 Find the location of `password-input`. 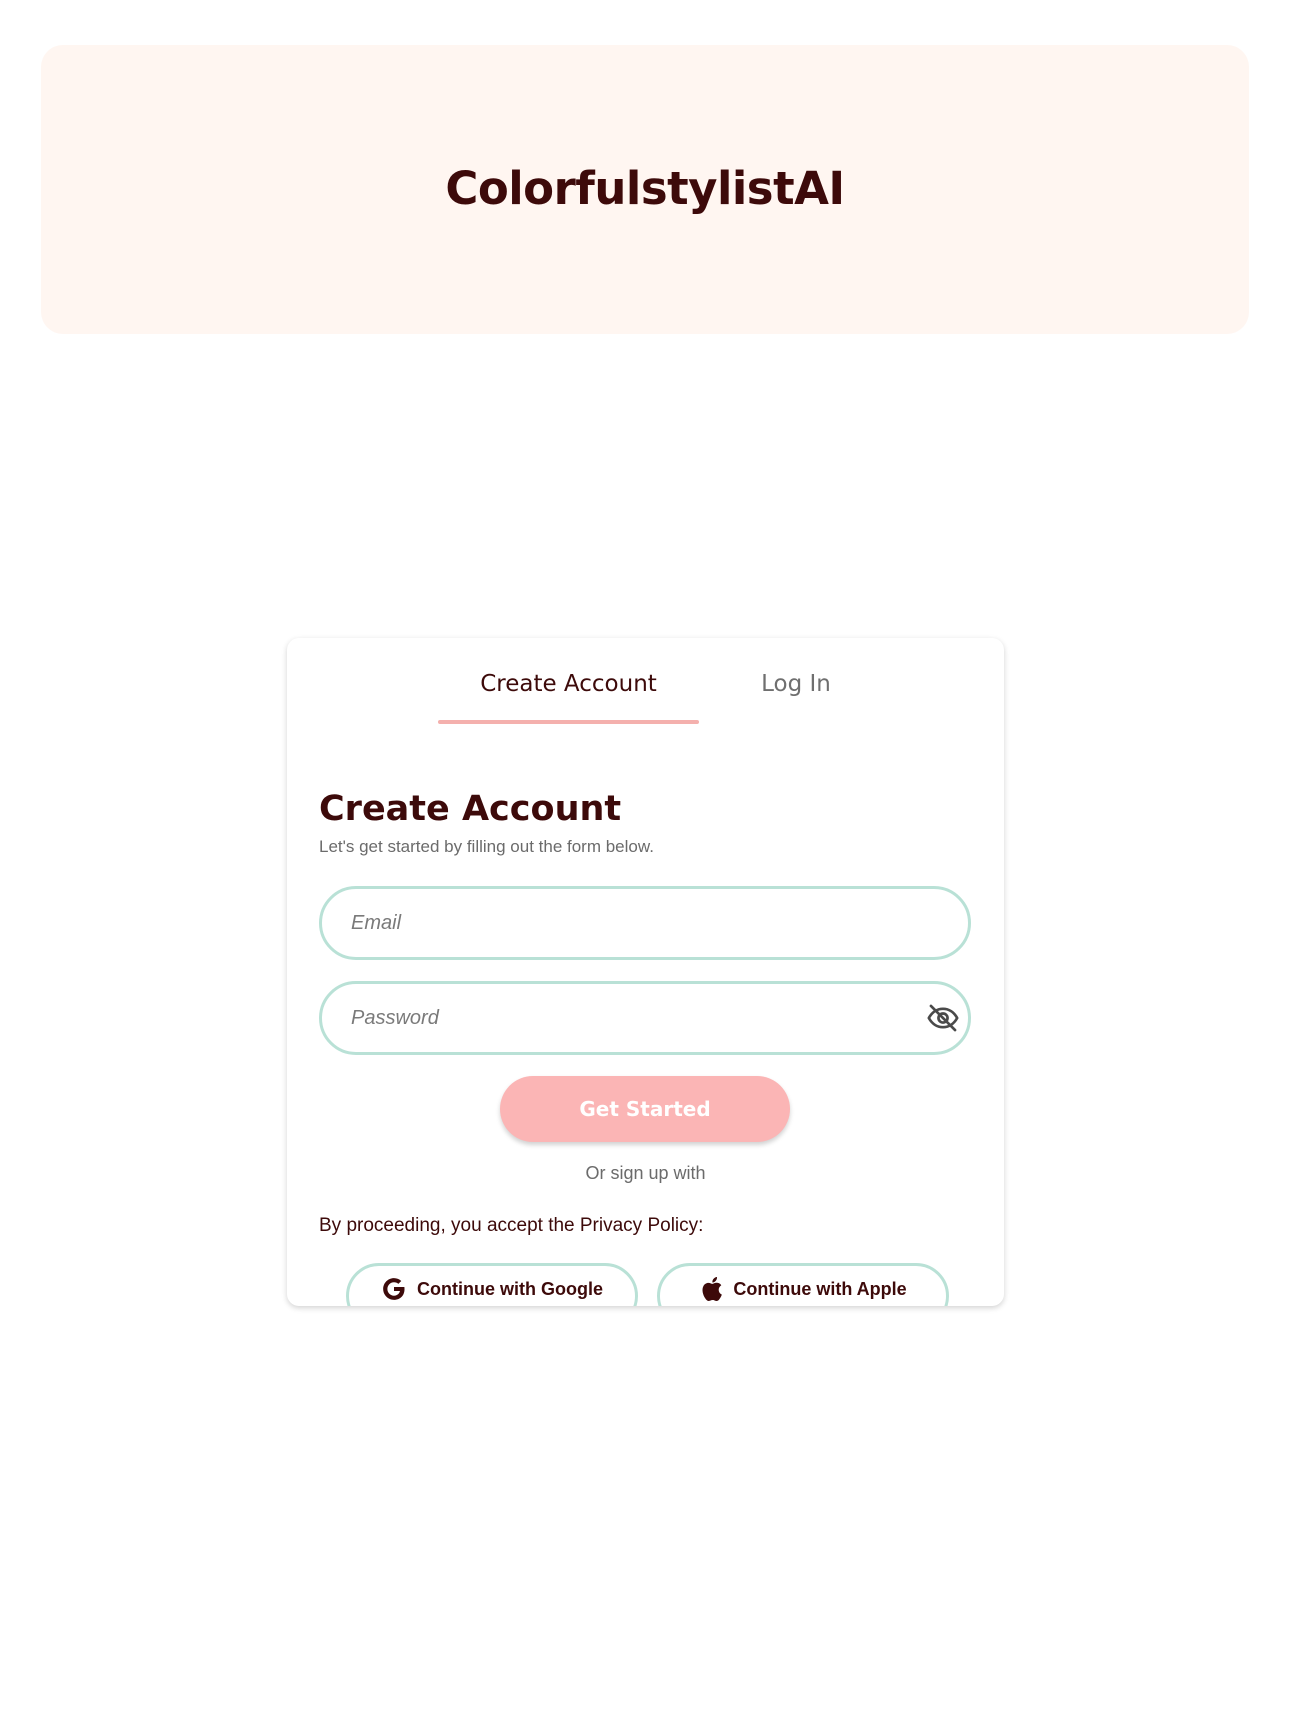

password-input is located at coordinates (629, 1018).